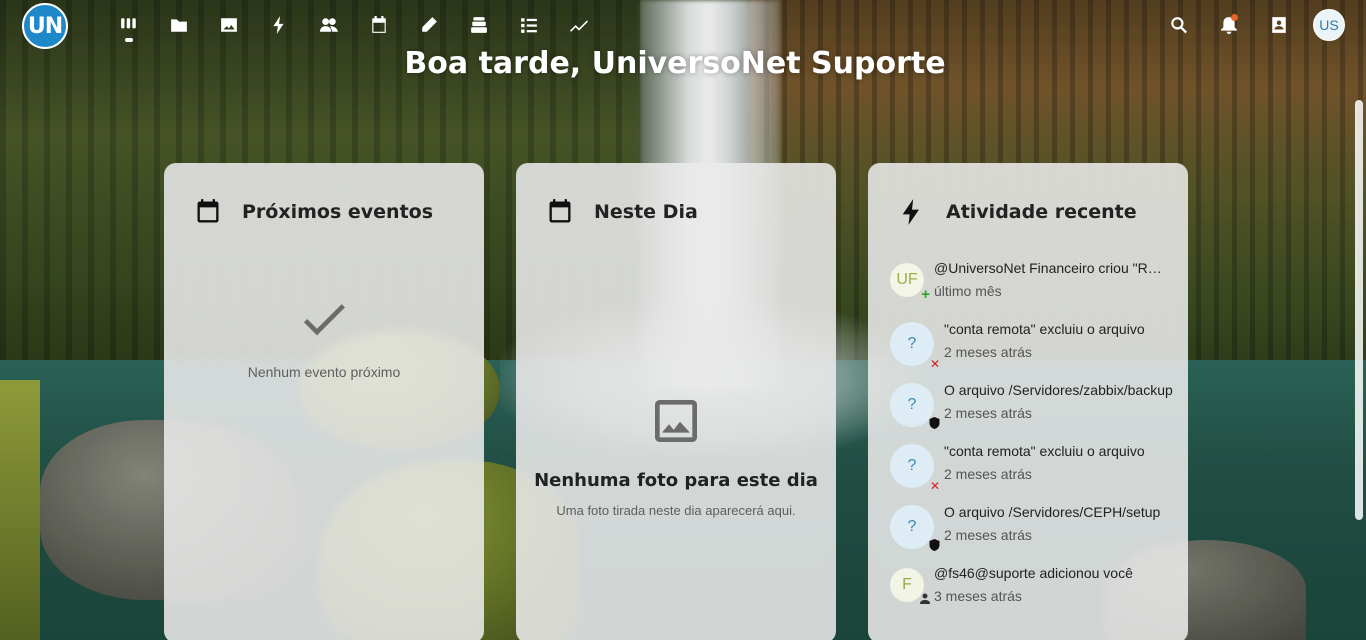  I want to click on photos-icon, so click(229, 25).